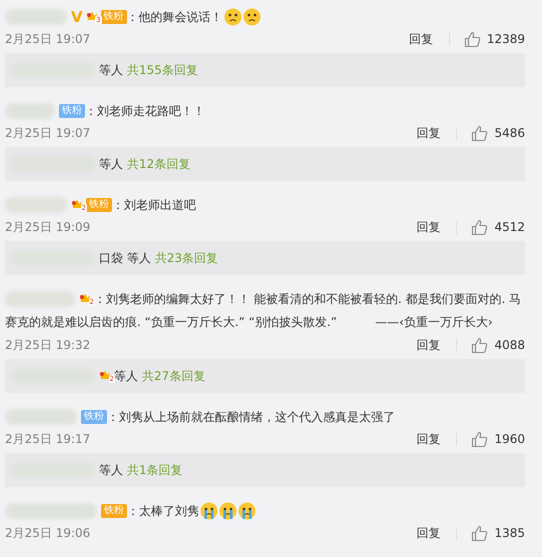  I want to click on comment-text: ：刘老师出道吧, so click(154, 205).